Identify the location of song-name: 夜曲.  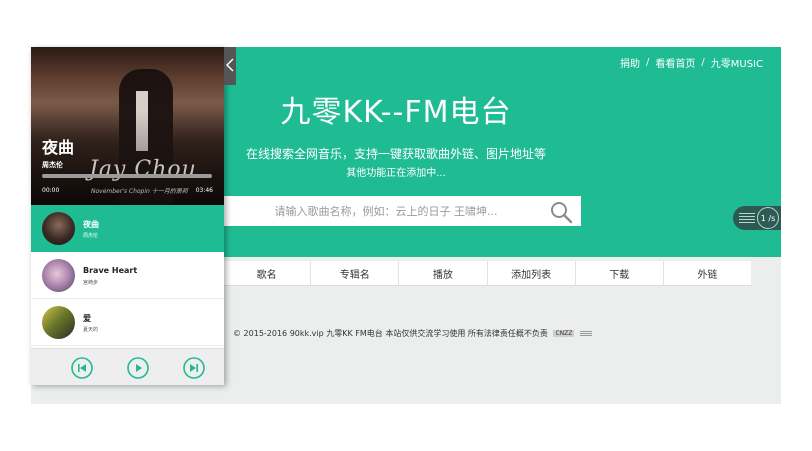
(91, 224).